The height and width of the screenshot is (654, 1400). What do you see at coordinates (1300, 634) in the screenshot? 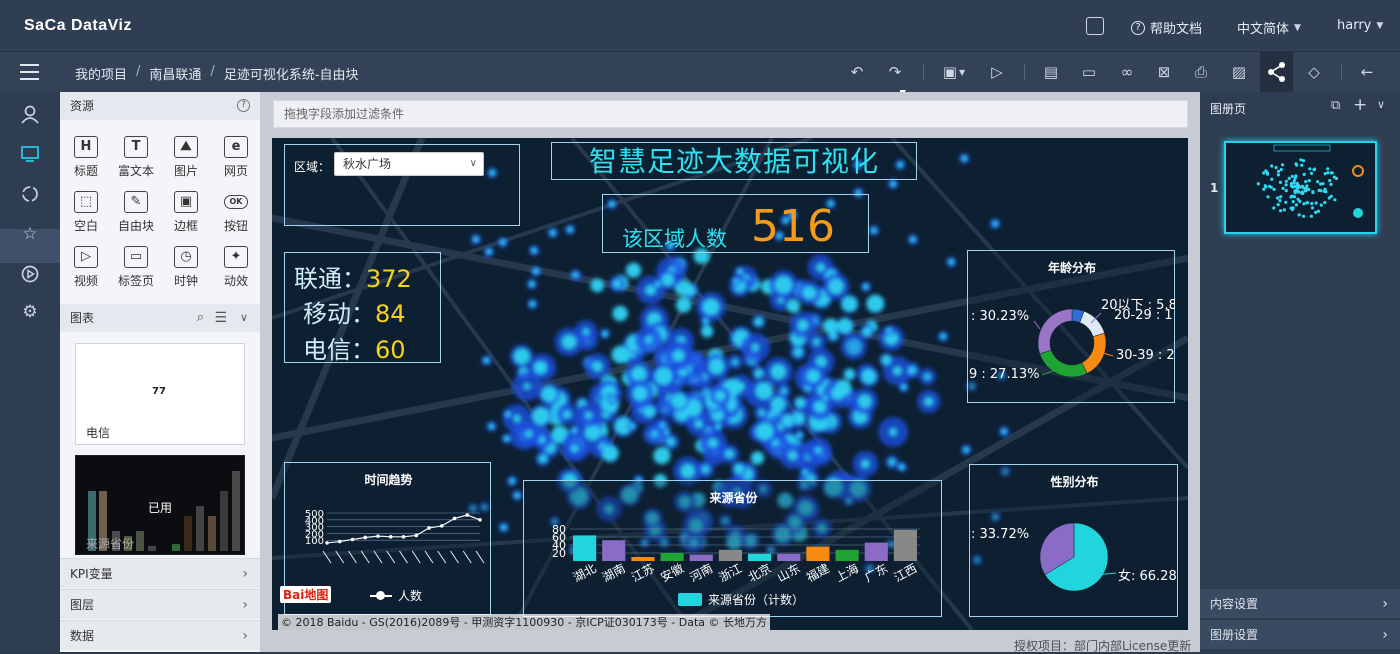
I see `accordion-album-settings: 图册设置 ›` at bounding box center [1300, 634].